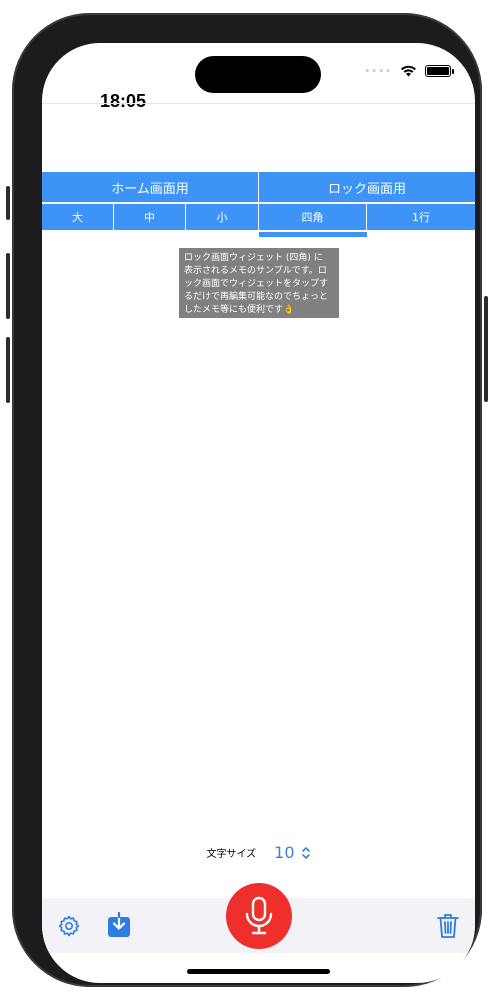 The height and width of the screenshot is (1000, 493). I want to click on dynamic-island, so click(258, 74).